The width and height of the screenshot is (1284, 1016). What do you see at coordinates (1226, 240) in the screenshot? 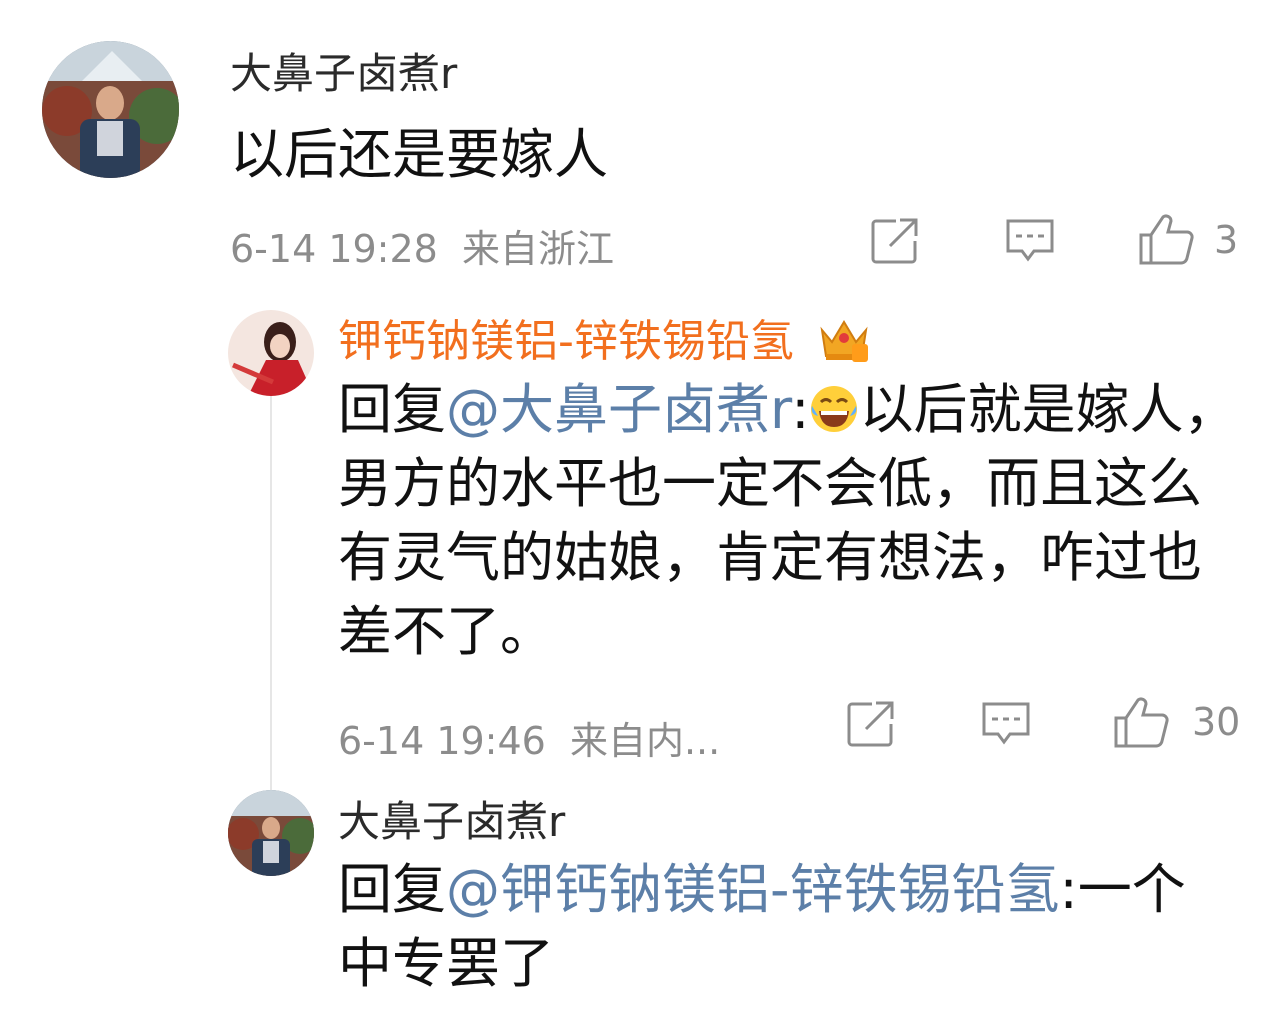
I see `like-count: 3` at bounding box center [1226, 240].